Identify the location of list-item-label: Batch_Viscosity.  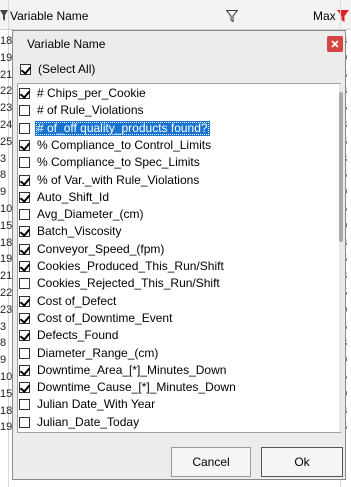
(79, 231).